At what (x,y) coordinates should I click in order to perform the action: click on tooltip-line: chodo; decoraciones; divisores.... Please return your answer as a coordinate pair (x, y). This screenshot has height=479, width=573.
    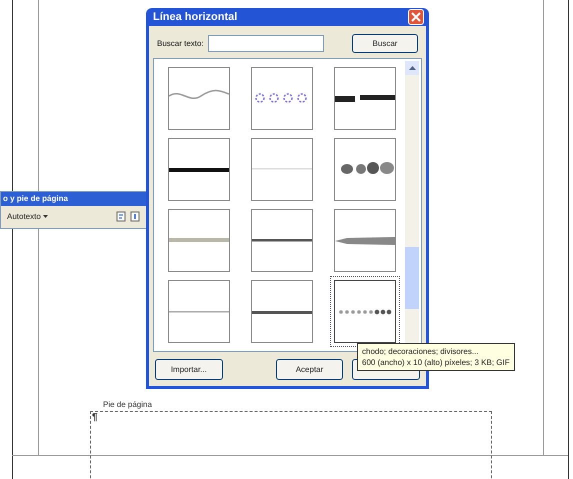
    Looking at the image, I should click on (421, 351).